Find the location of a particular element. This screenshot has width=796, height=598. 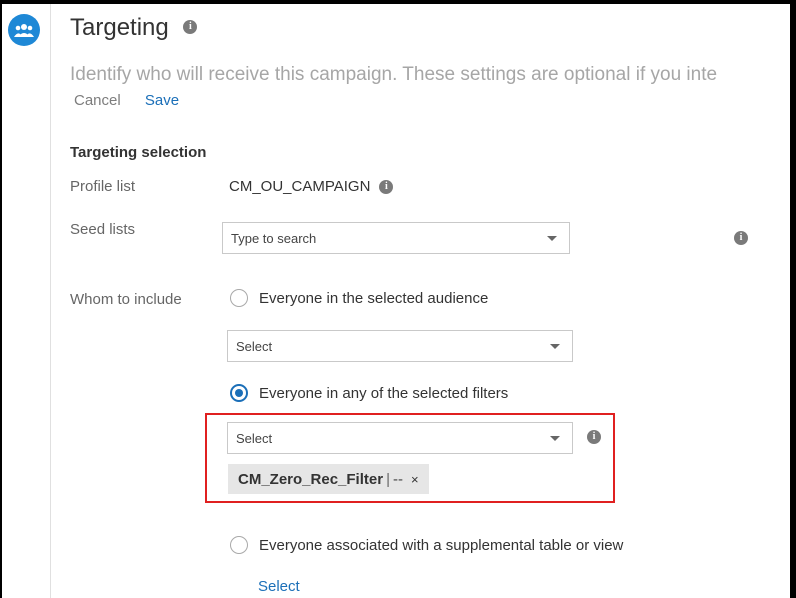

save-link: Save is located at coordinates (162, 100).